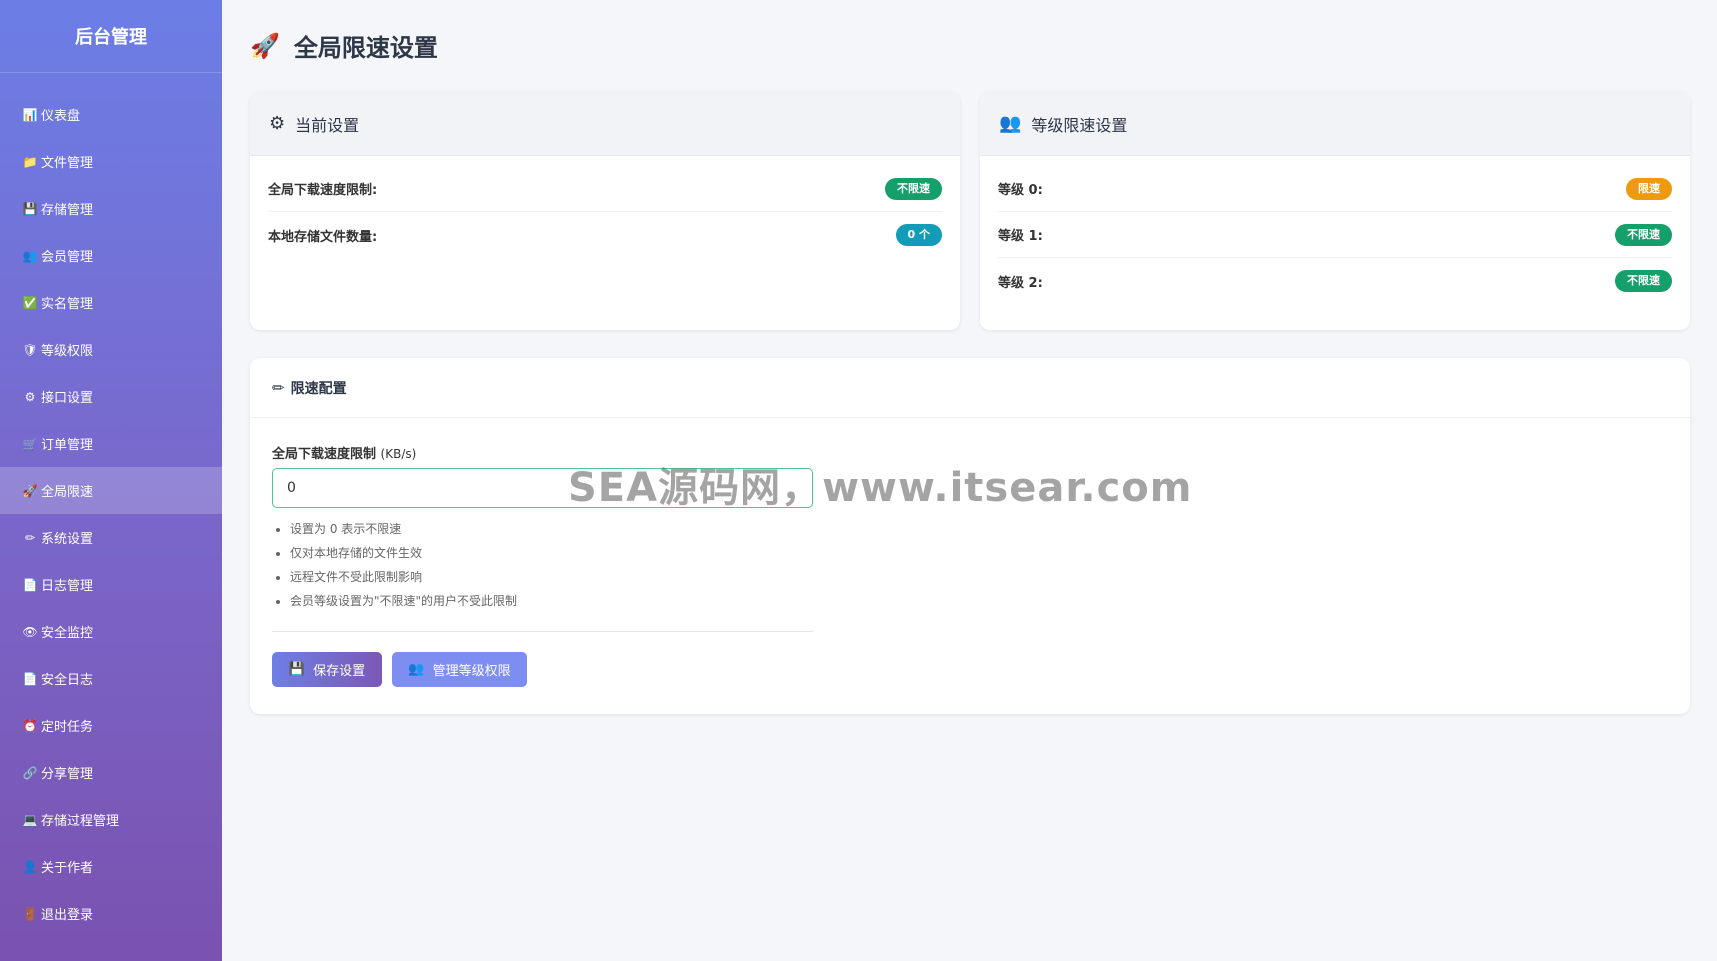 This screenshot has height=961, width=1717. What do you see at coordinates (327, 125) in the screenshot?
I see `current-settings-title: 当前设置` at bounding box center [327, 125].